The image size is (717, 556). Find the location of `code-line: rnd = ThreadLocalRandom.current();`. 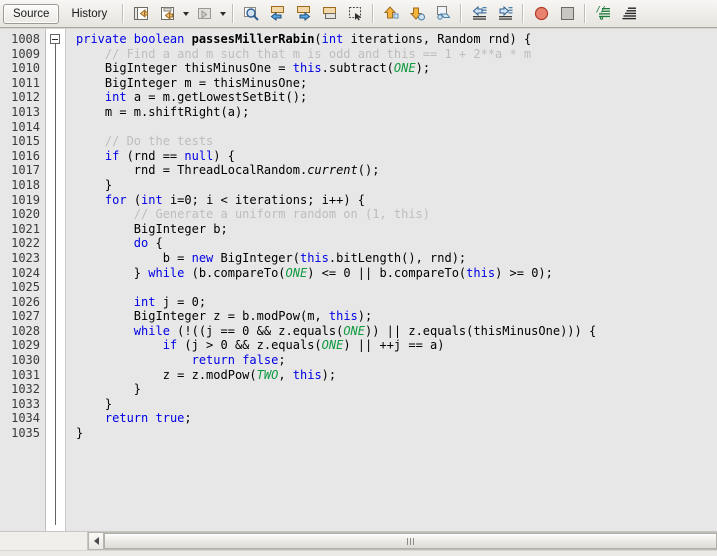

code-line: rnd = ThreadLocalRandom.current(); is located at coordinates (396, 170).